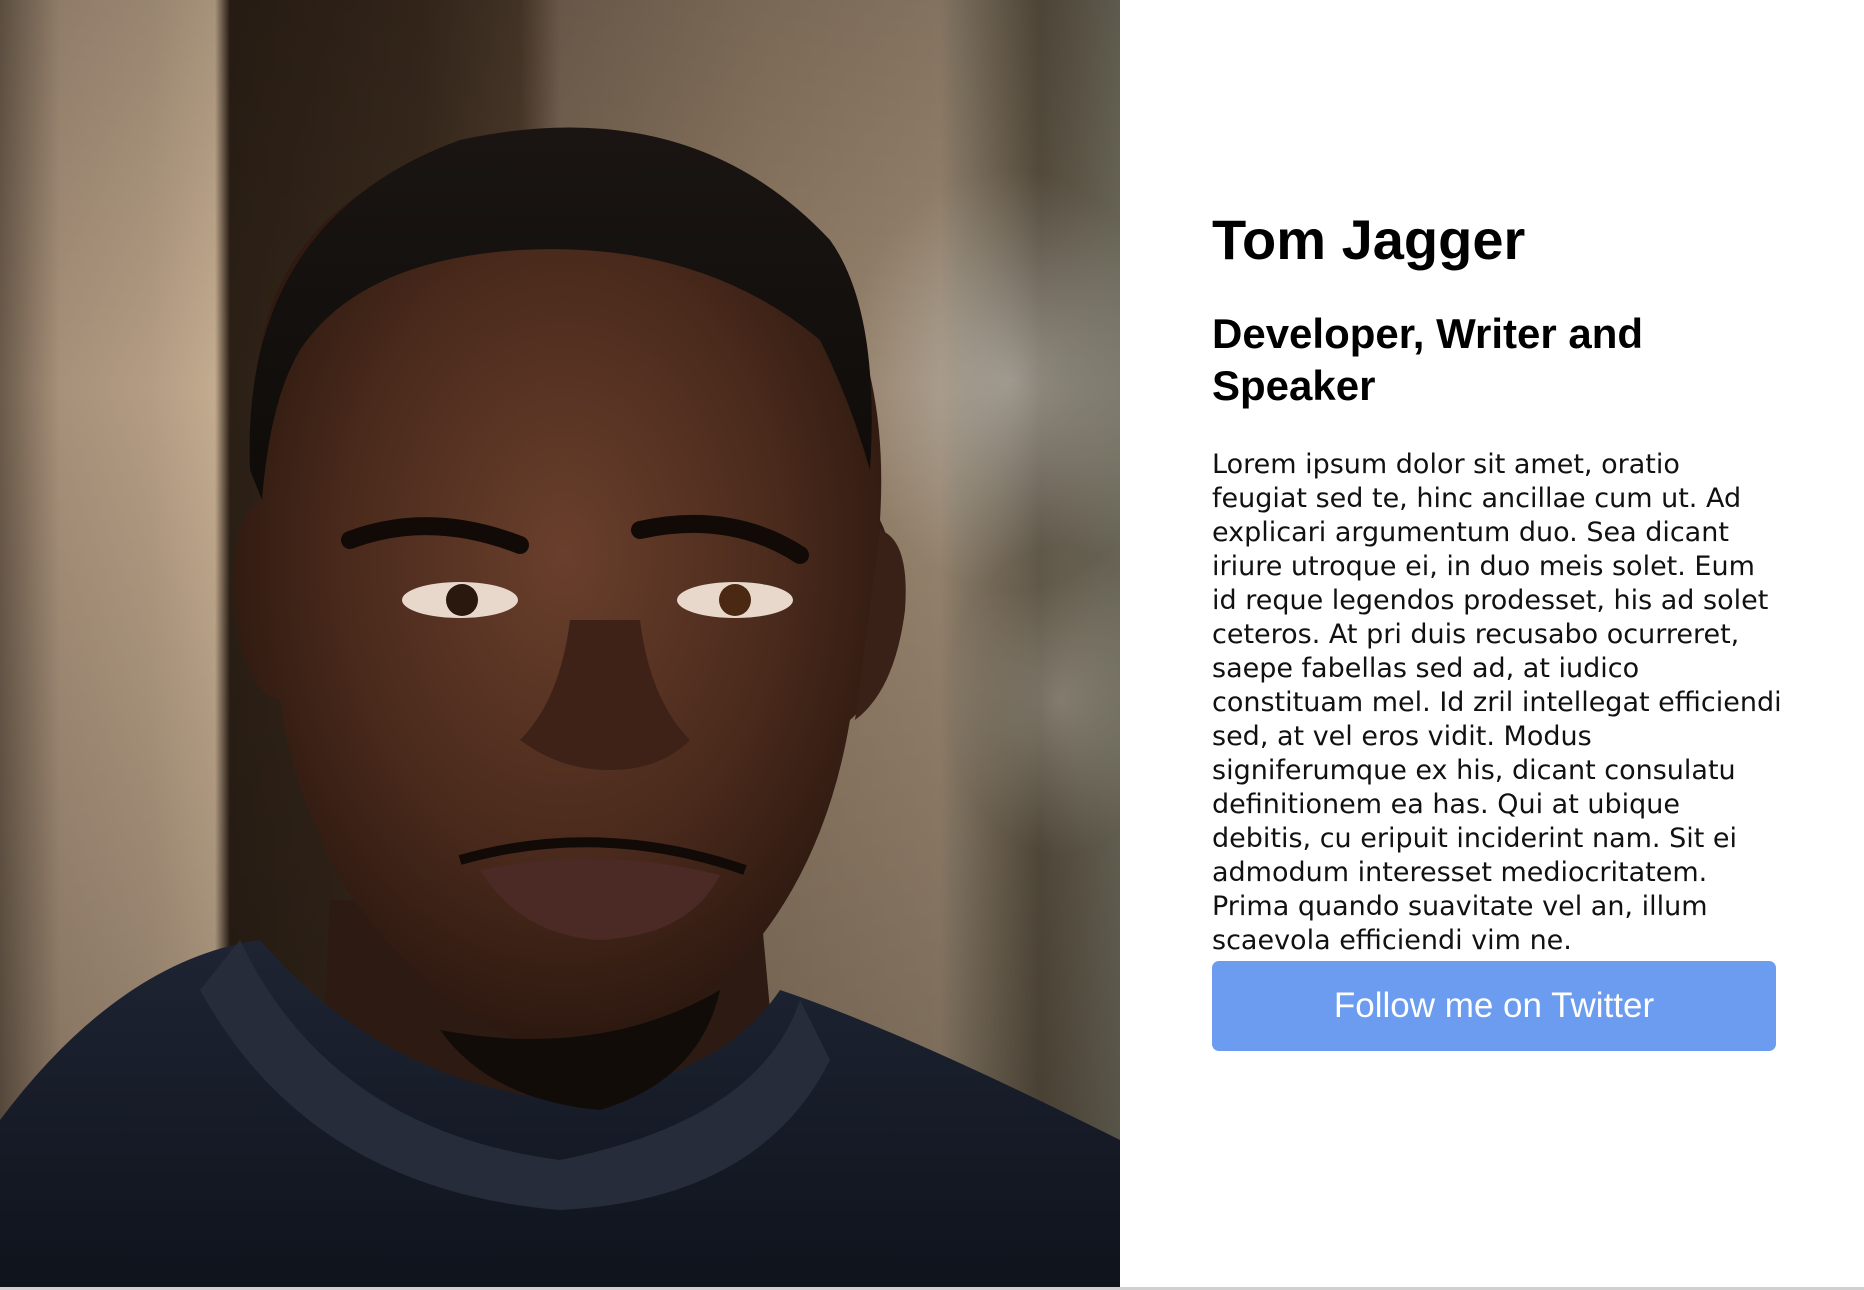 This screenshot has width=1864, height=1290. What do you see at coordinates (1369, 239) in the screenshot?
I see `profile-name: Tom Jagger` at bounding box center [1369, 239].